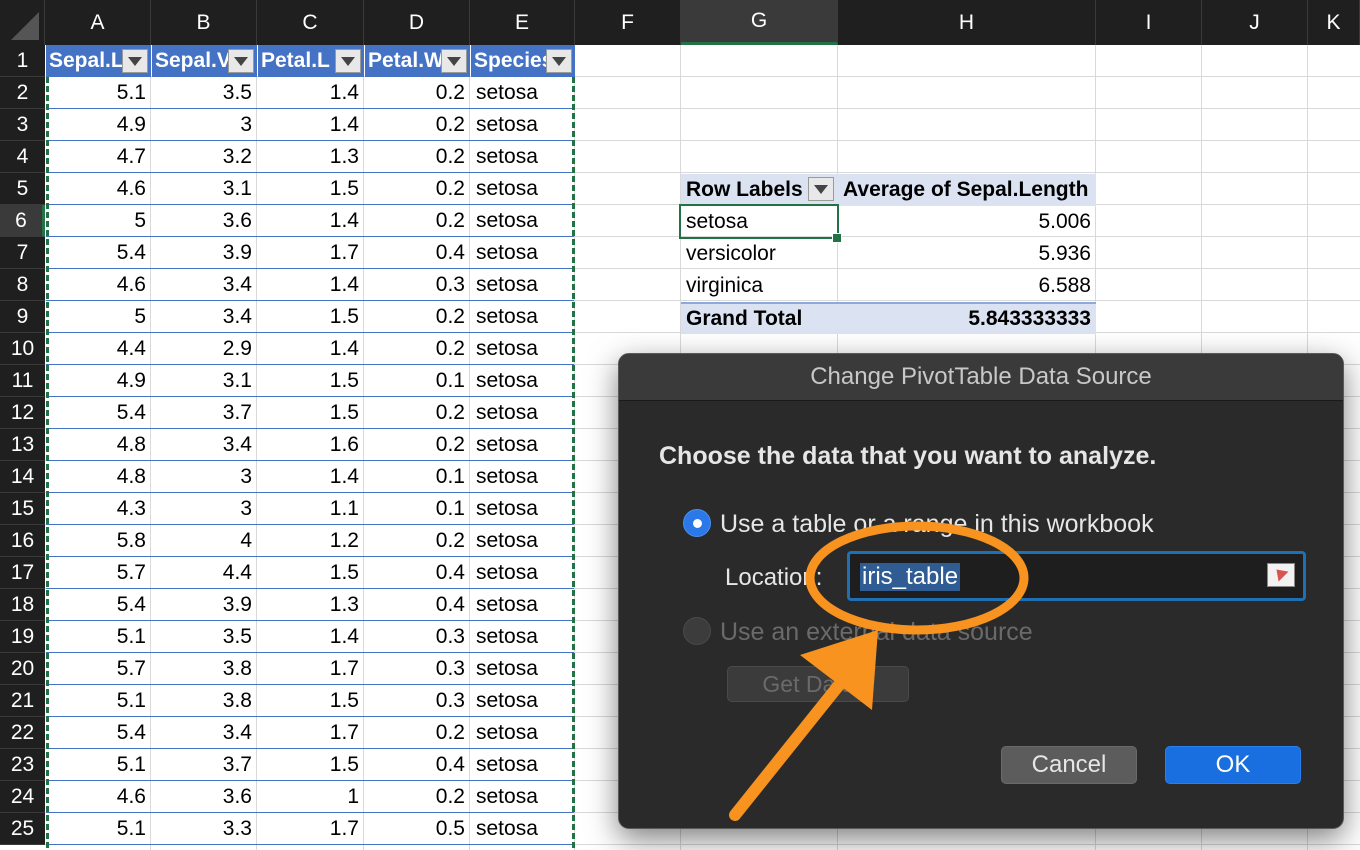 This screenshot has height=850, width=1360. I want to click on row-header-22: 22, so click(22, 733).